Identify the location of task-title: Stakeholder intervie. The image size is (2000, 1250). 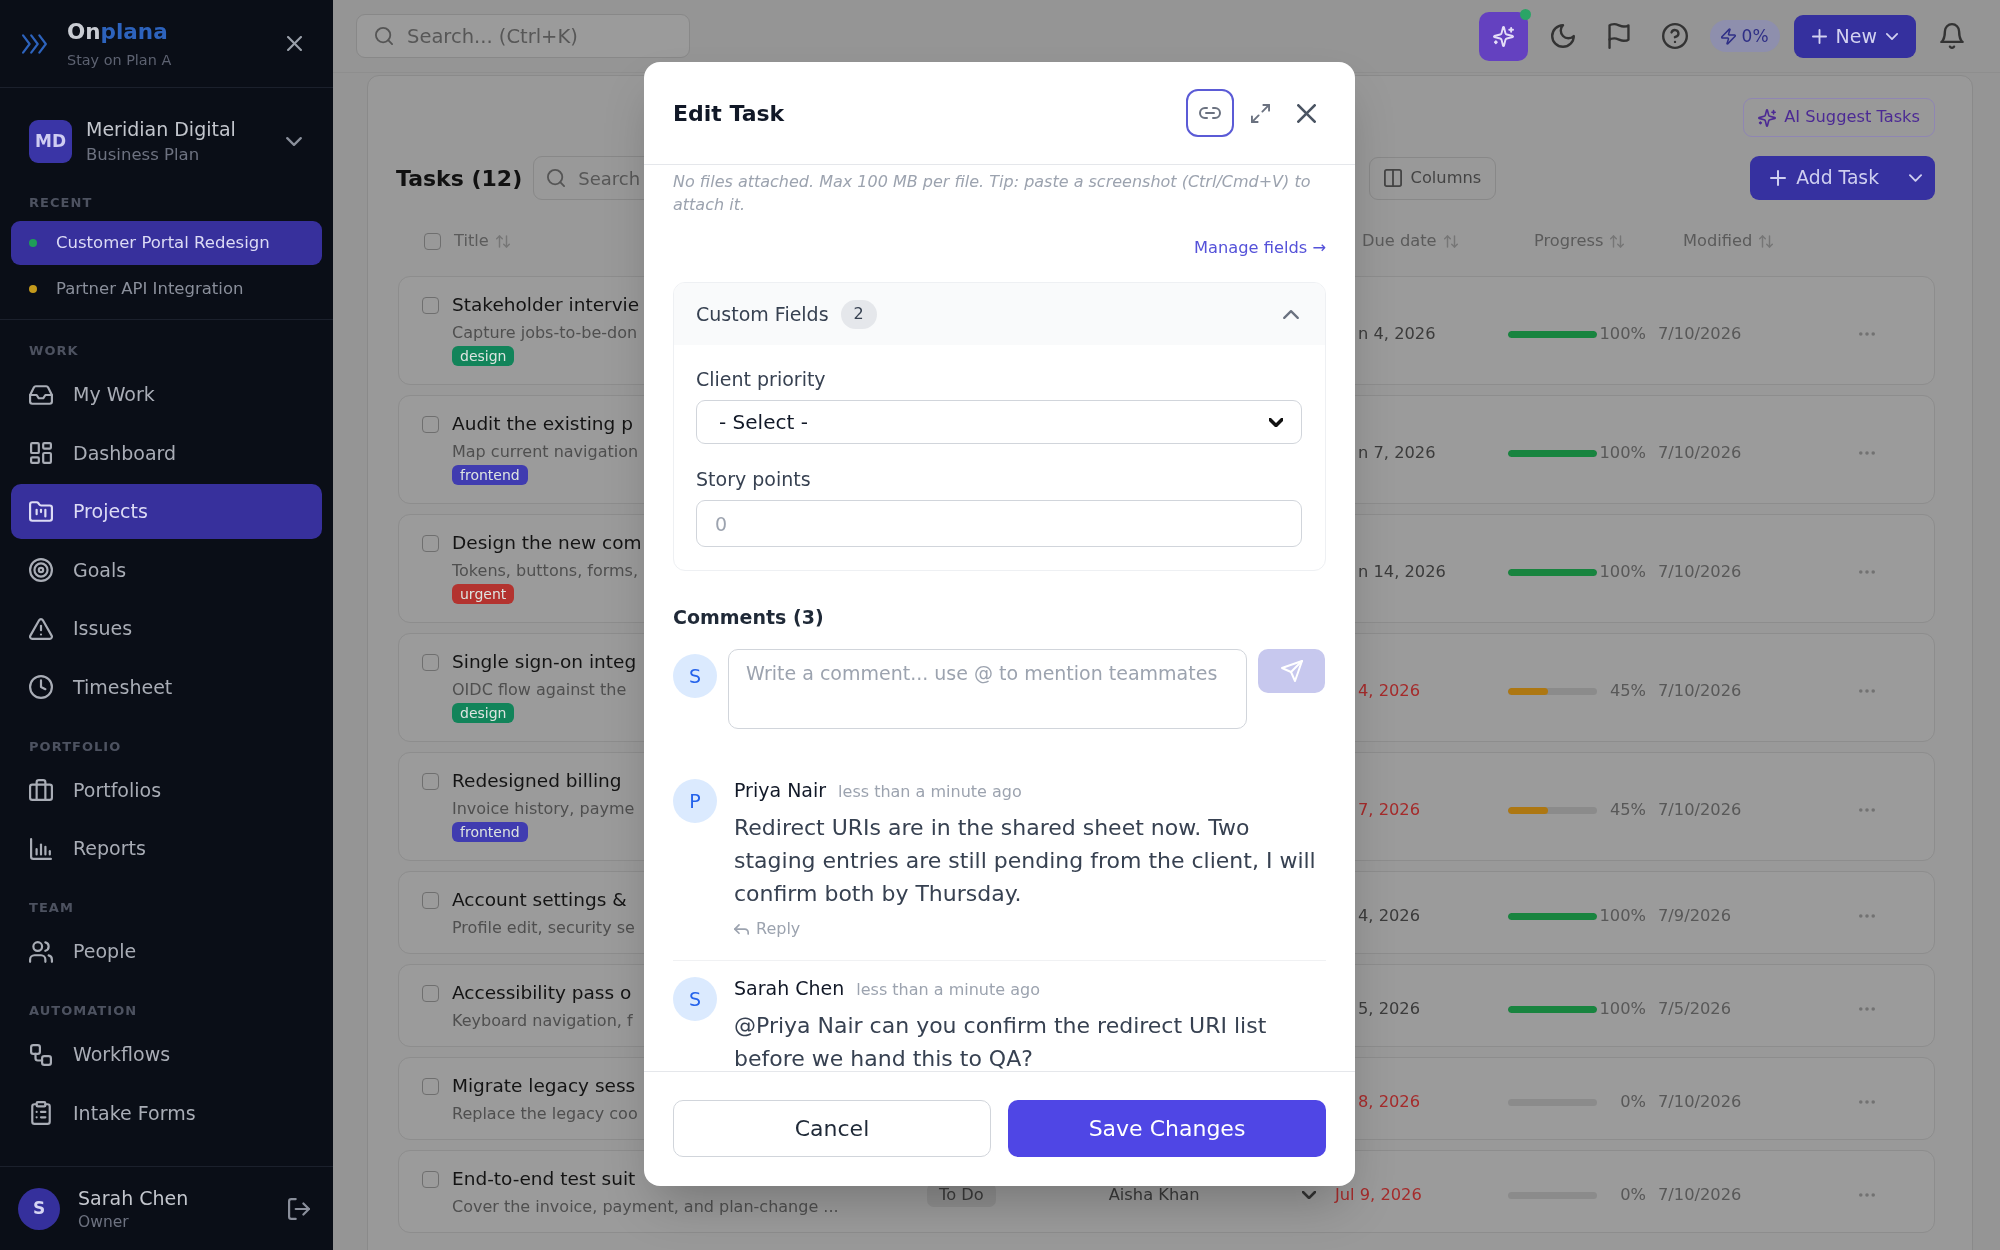
(546, 305).